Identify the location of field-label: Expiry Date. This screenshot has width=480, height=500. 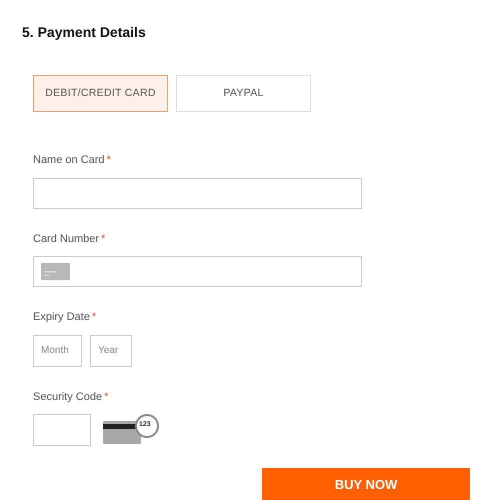
(61, 317).